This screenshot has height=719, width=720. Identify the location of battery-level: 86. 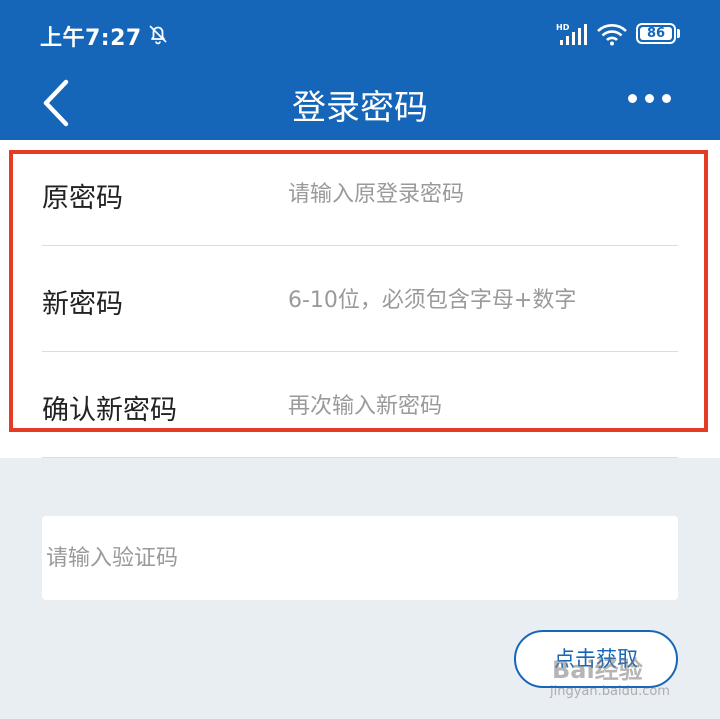
(656, 33).